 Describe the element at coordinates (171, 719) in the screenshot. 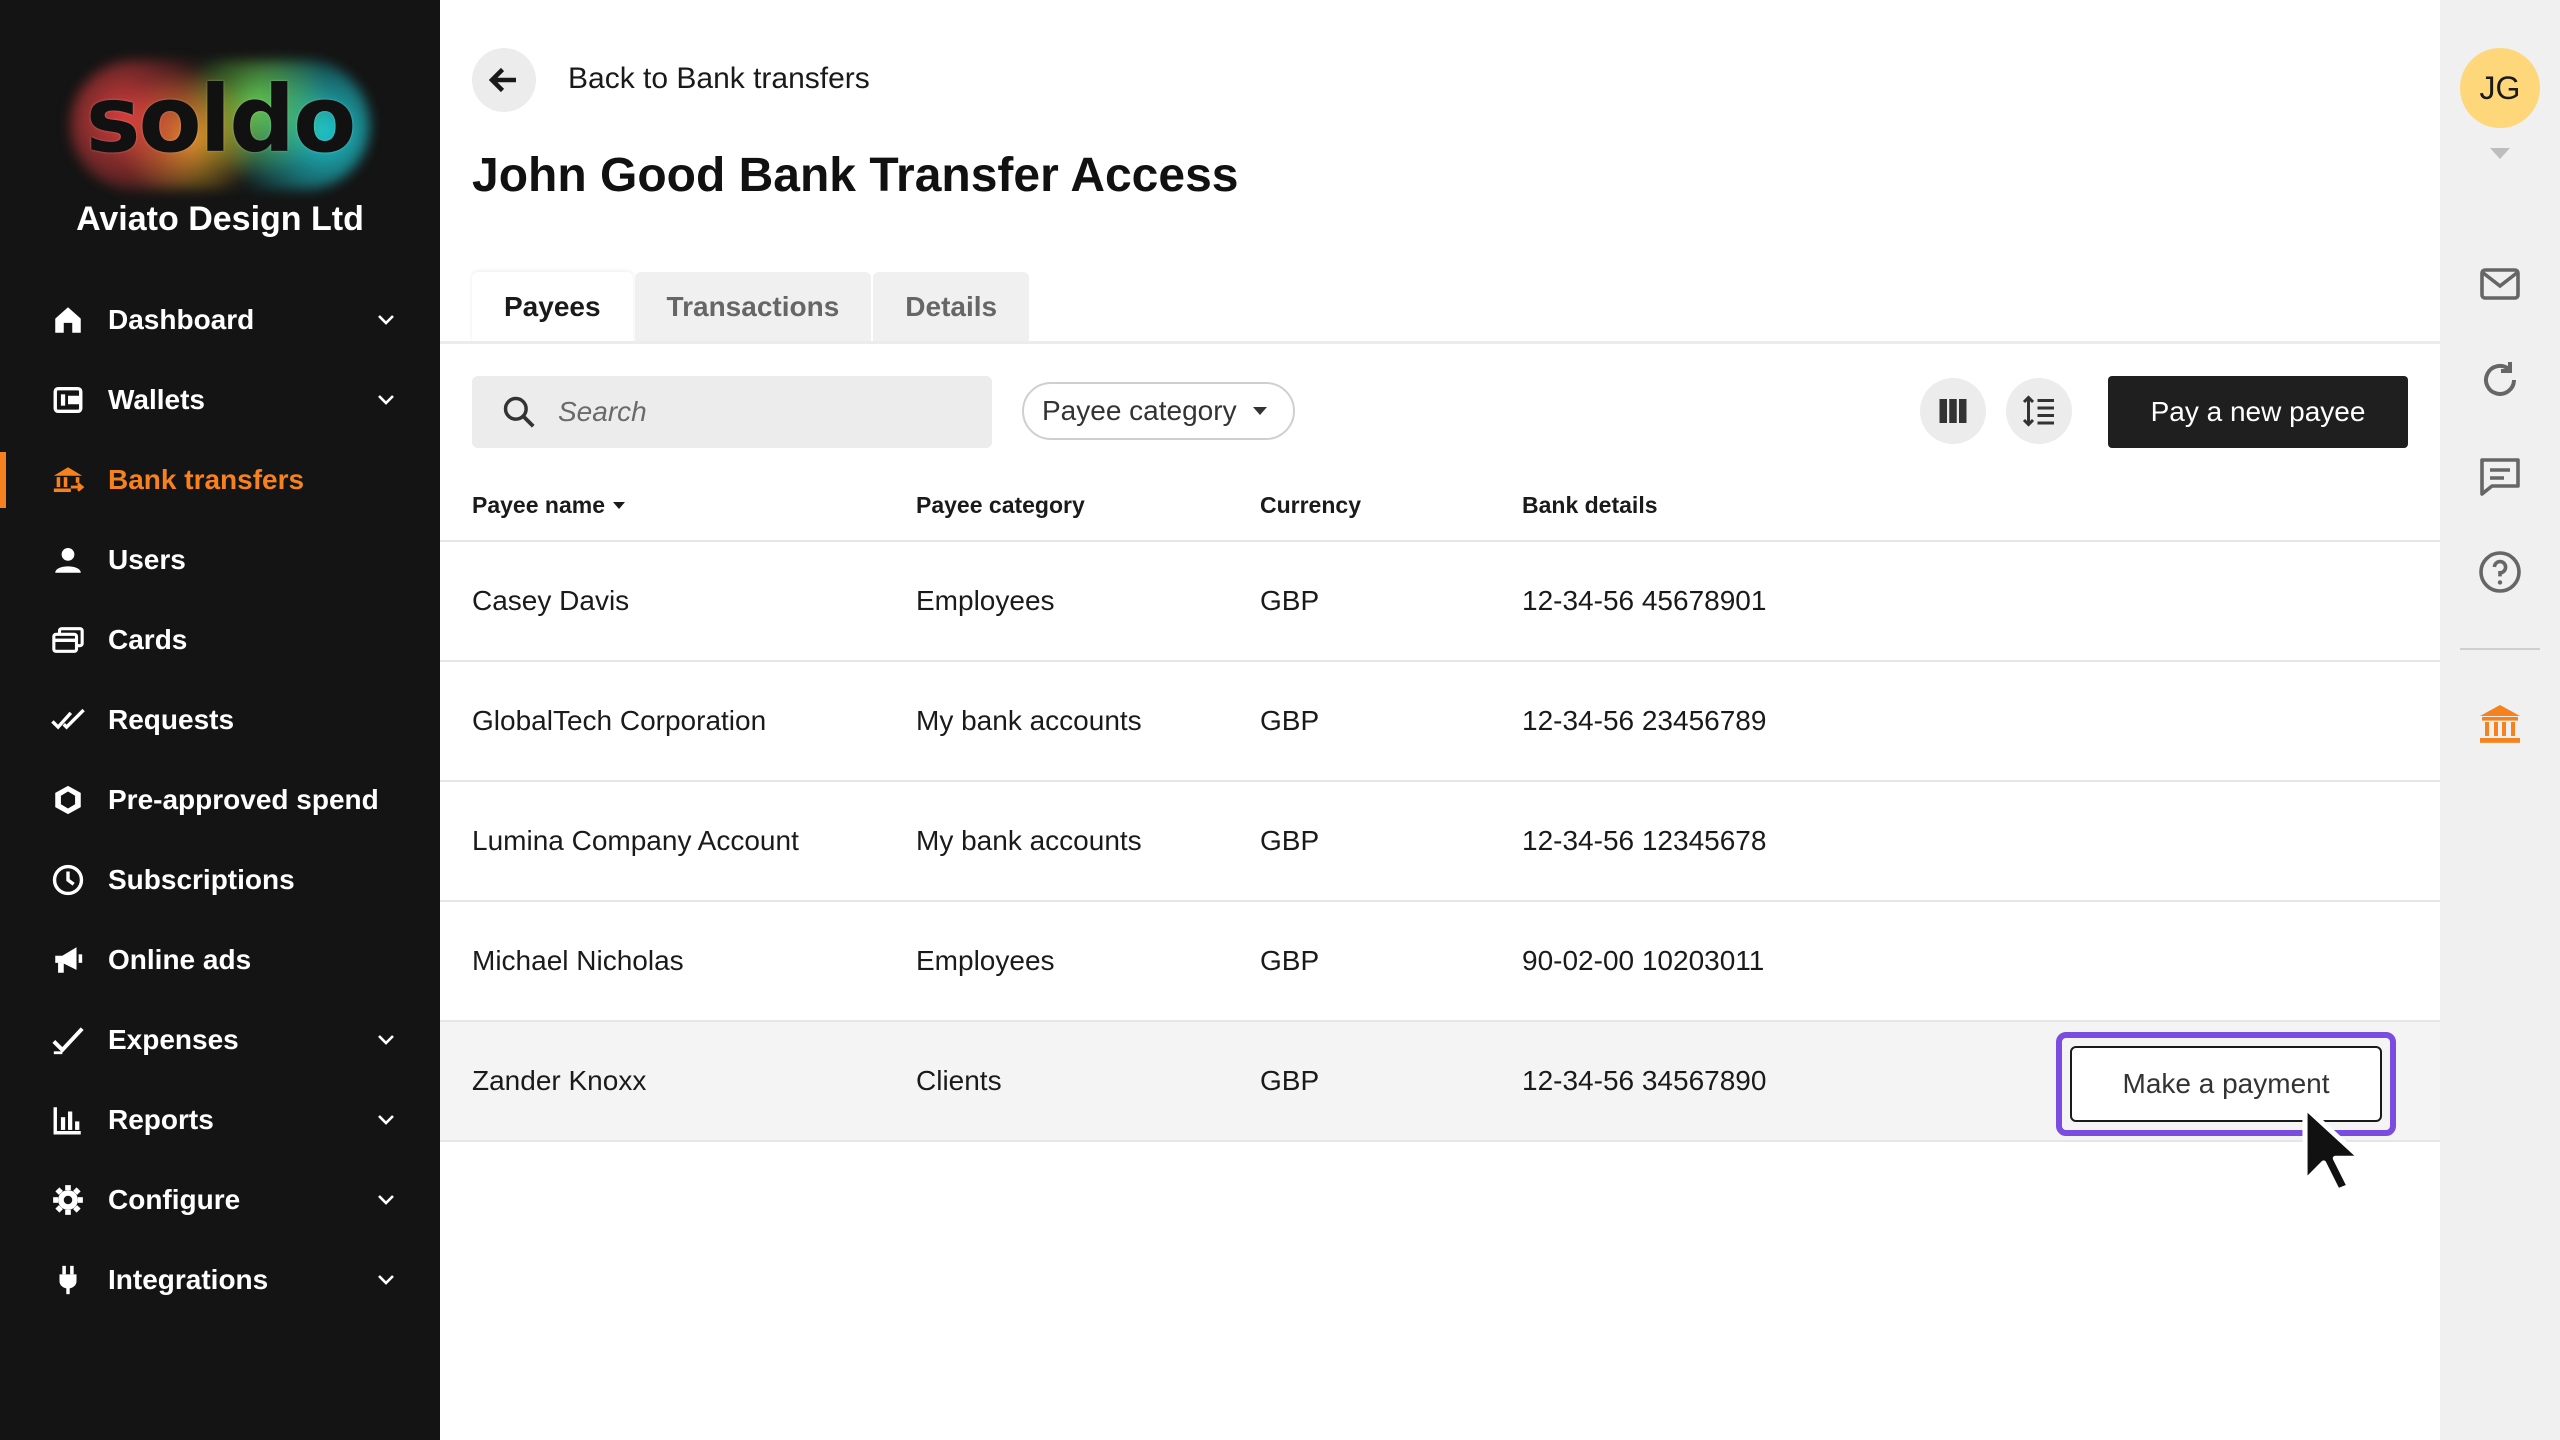

I see `sidebar-item-label: Requests` at that location.